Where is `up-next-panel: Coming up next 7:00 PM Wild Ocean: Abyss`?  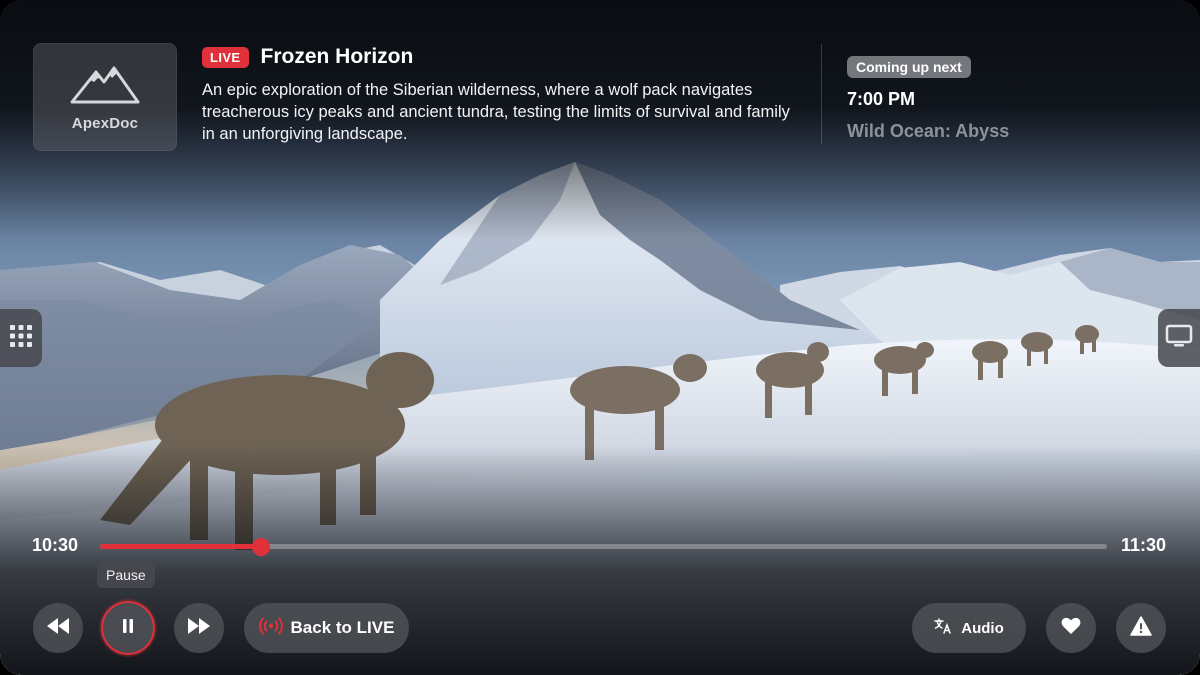
up-next-panel: Coming up next 7:00 PM Wild Ocean: Abyss is located at coordinates (928, 99).